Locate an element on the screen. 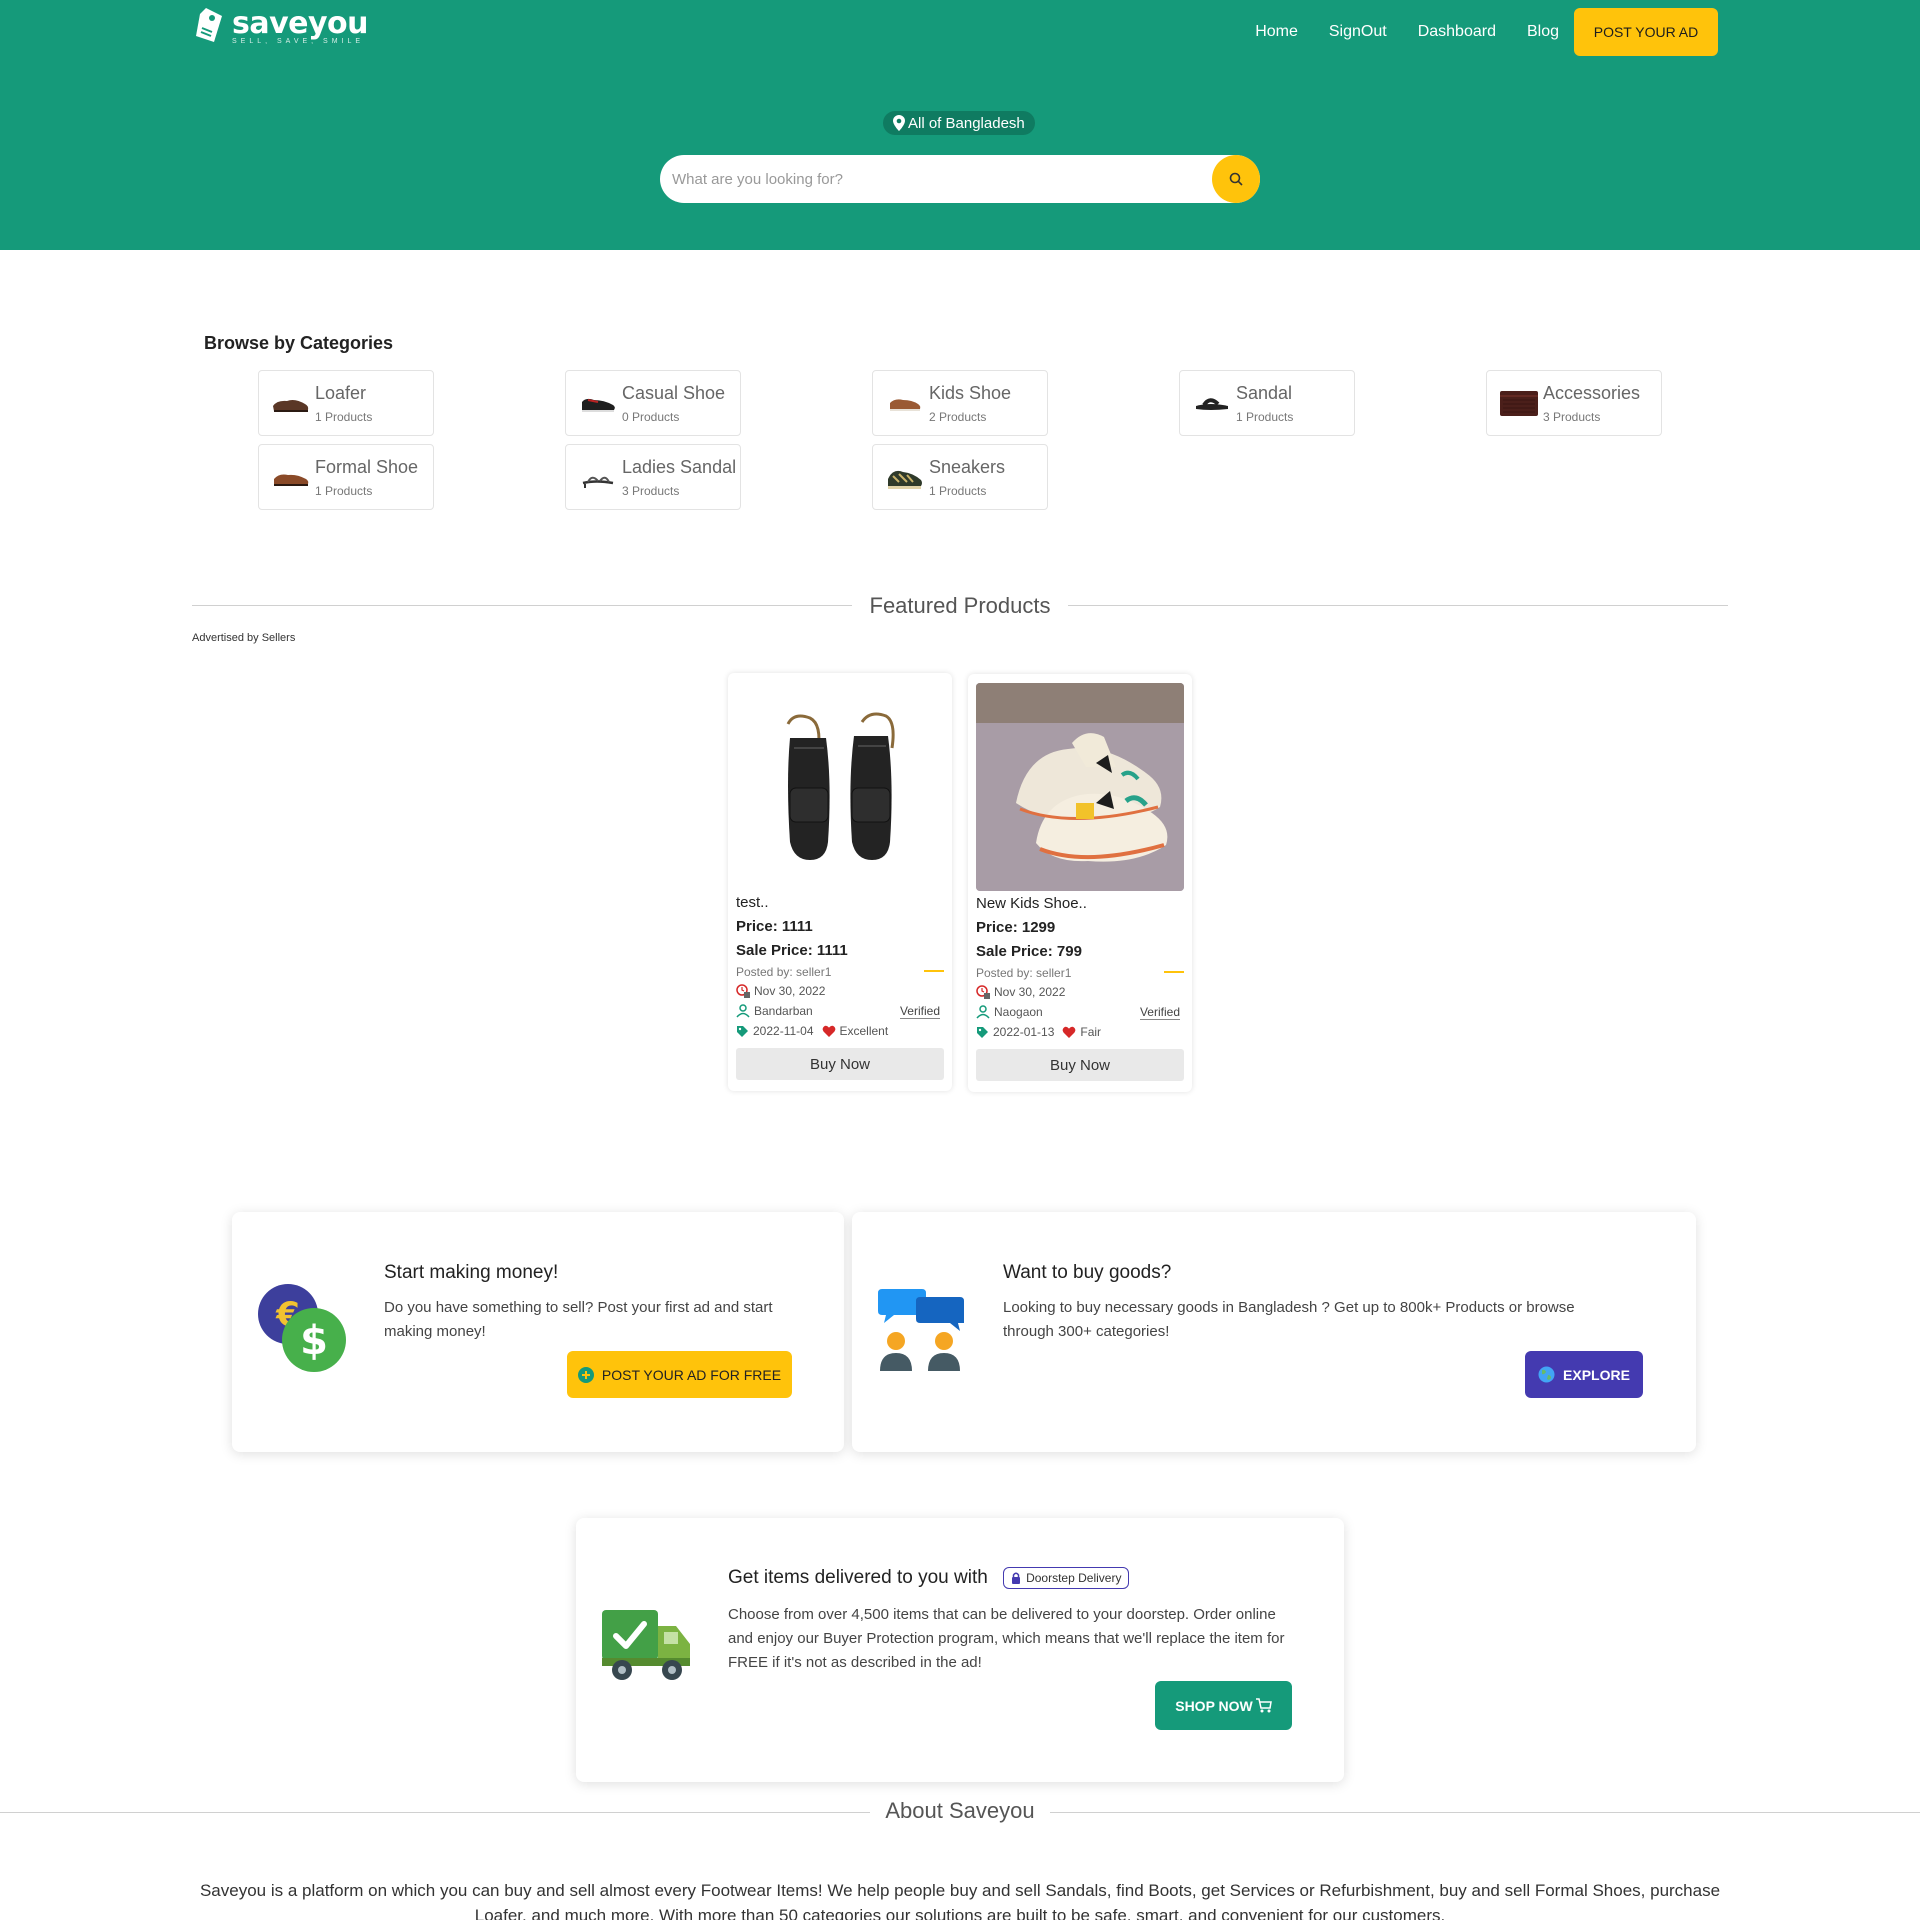  explore-label: EXPLORE is located at coordinates (1596, 1374).